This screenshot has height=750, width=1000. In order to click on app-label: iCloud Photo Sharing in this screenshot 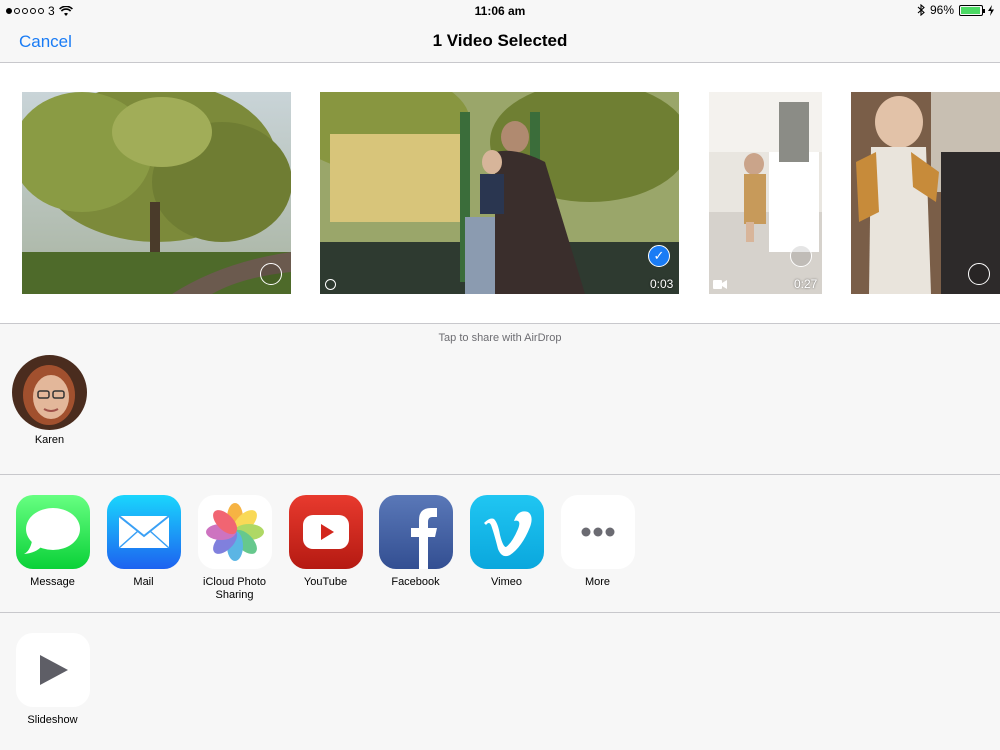, I will do `click(234, 588)`.